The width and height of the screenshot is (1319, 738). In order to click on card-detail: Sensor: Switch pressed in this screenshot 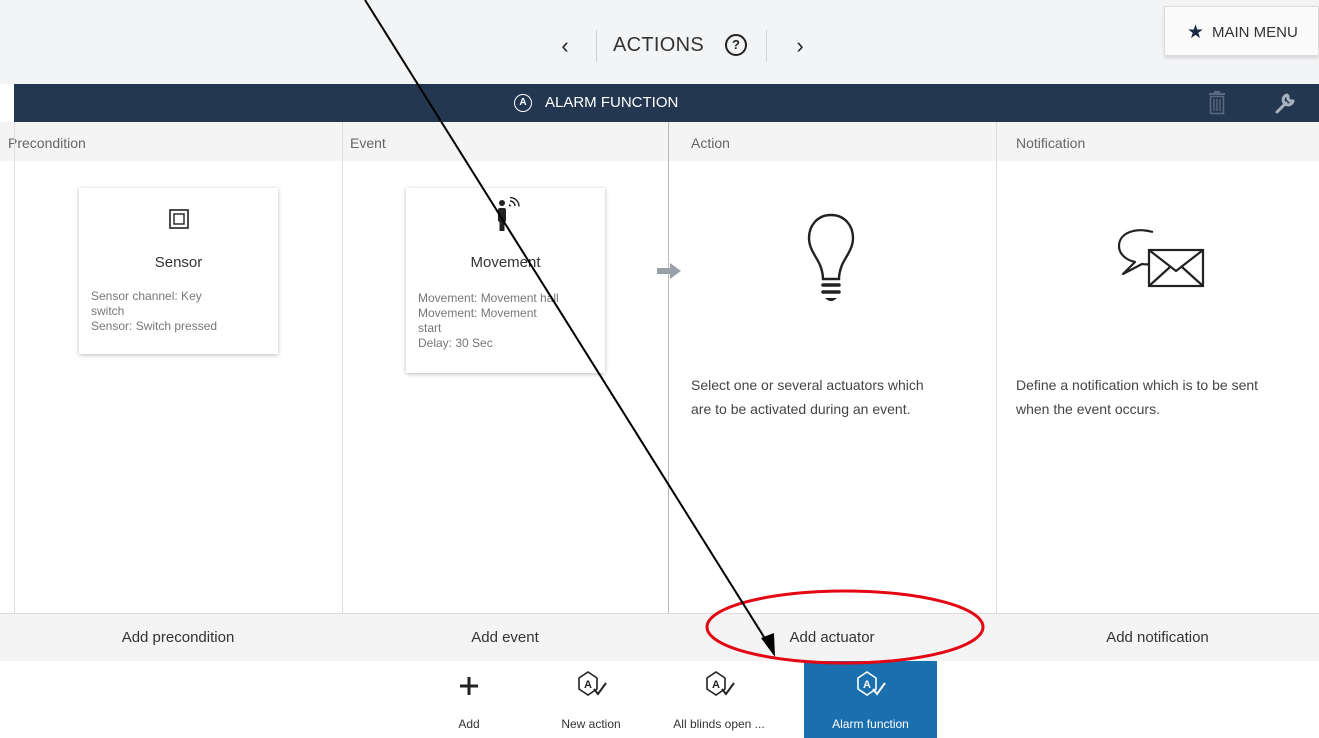, I will do `click(154, 326)`.